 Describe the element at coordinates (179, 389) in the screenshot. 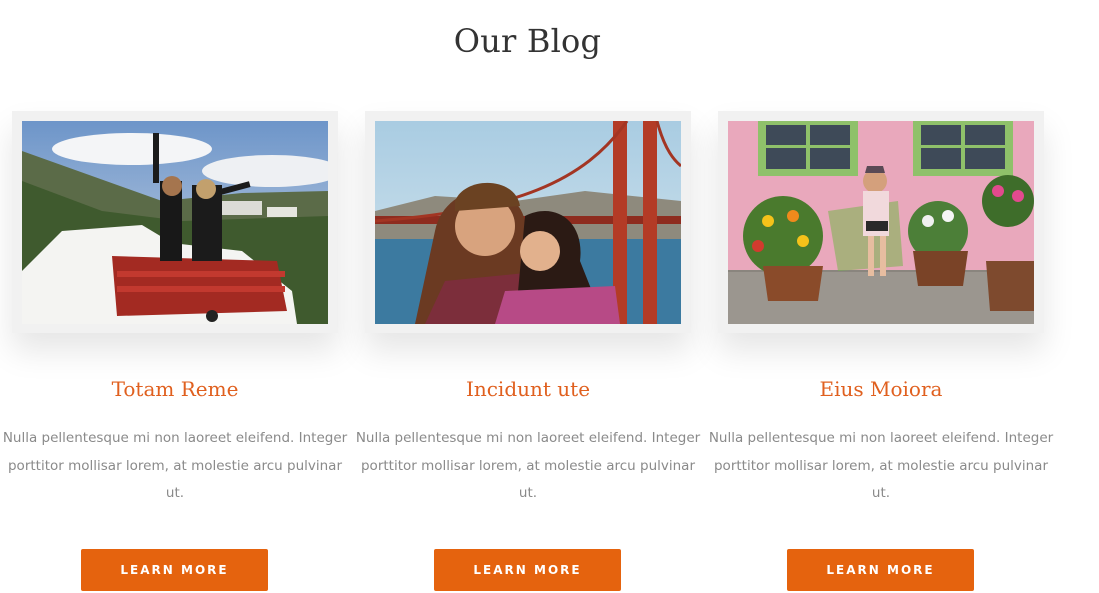

I see `blog-post-title: Totam Reme` at that location.